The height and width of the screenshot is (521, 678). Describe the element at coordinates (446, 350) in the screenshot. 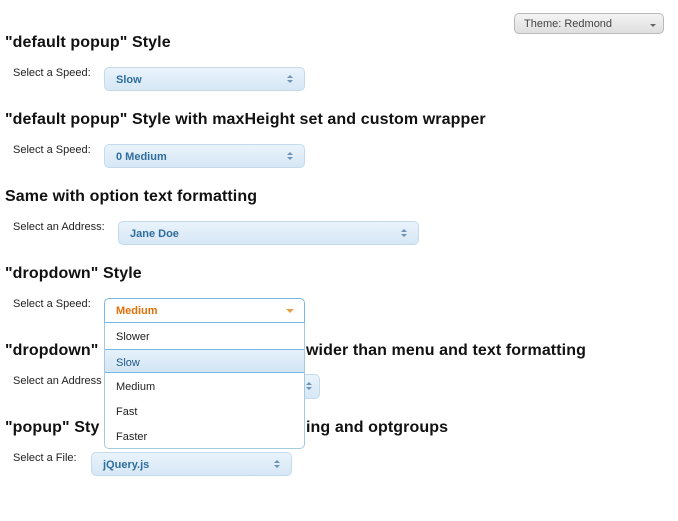

I see `section-heading-dropdown-wider-end: wider than menu and text formatting` at that location.